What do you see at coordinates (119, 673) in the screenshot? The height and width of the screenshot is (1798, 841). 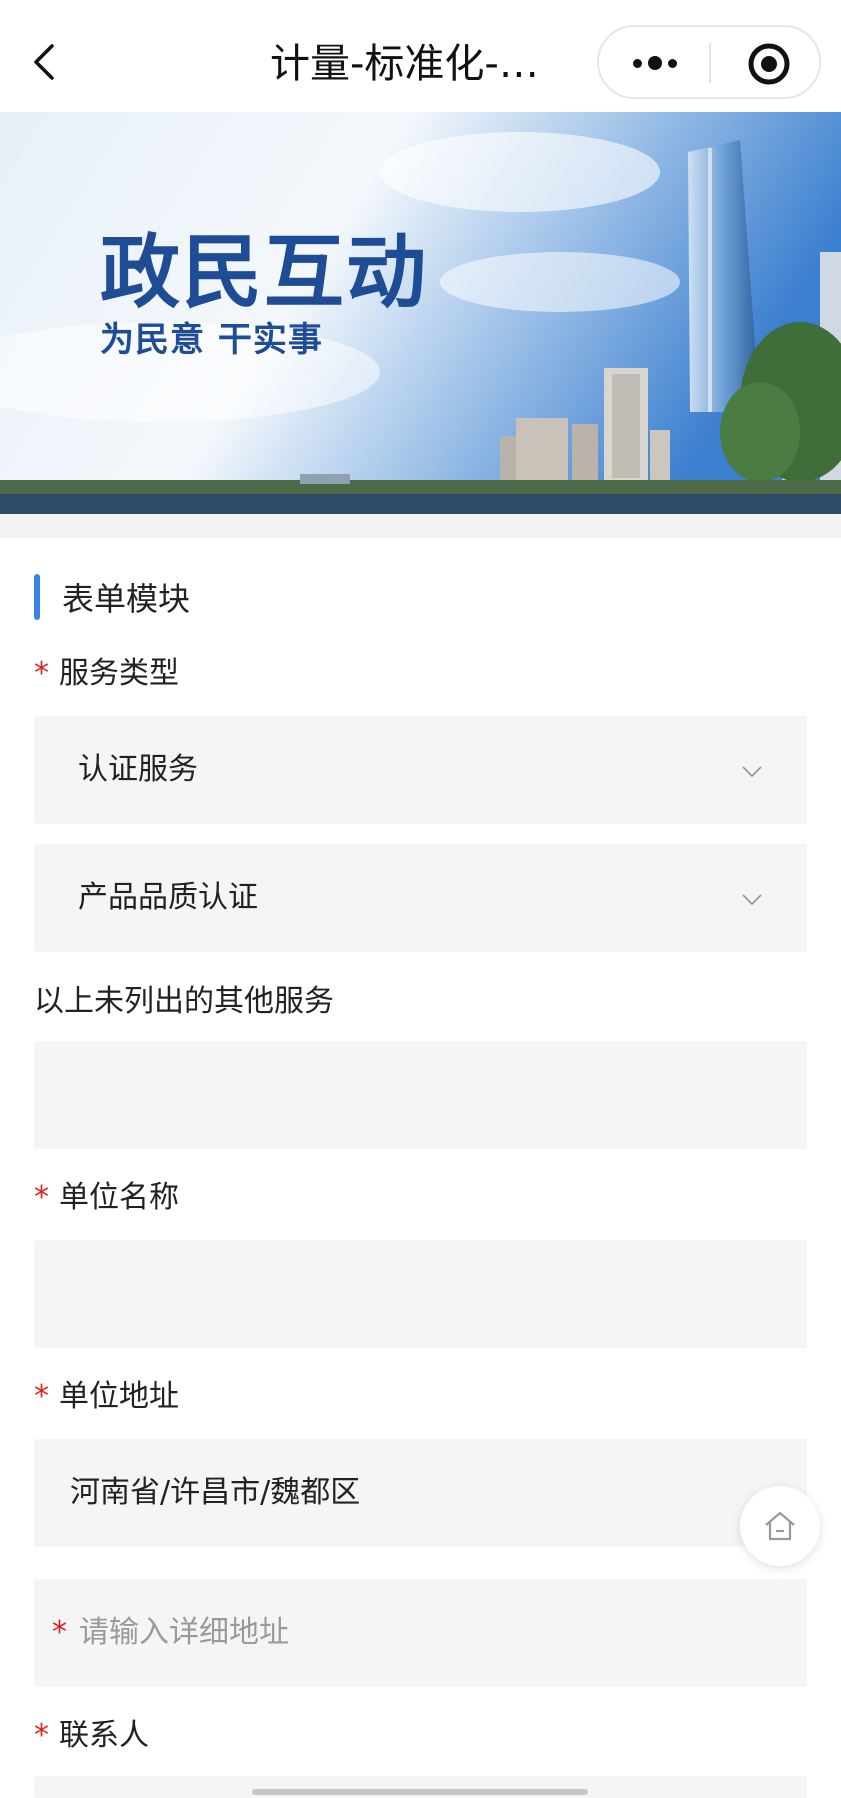 I see `service-type-label-text: 服务类型` at bounding box center [119, 673].